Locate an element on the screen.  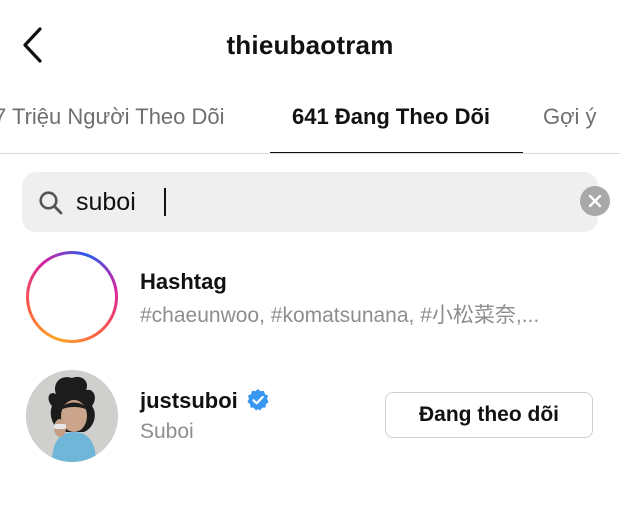
verified-badge-icon is located at coordinates (258, 400).